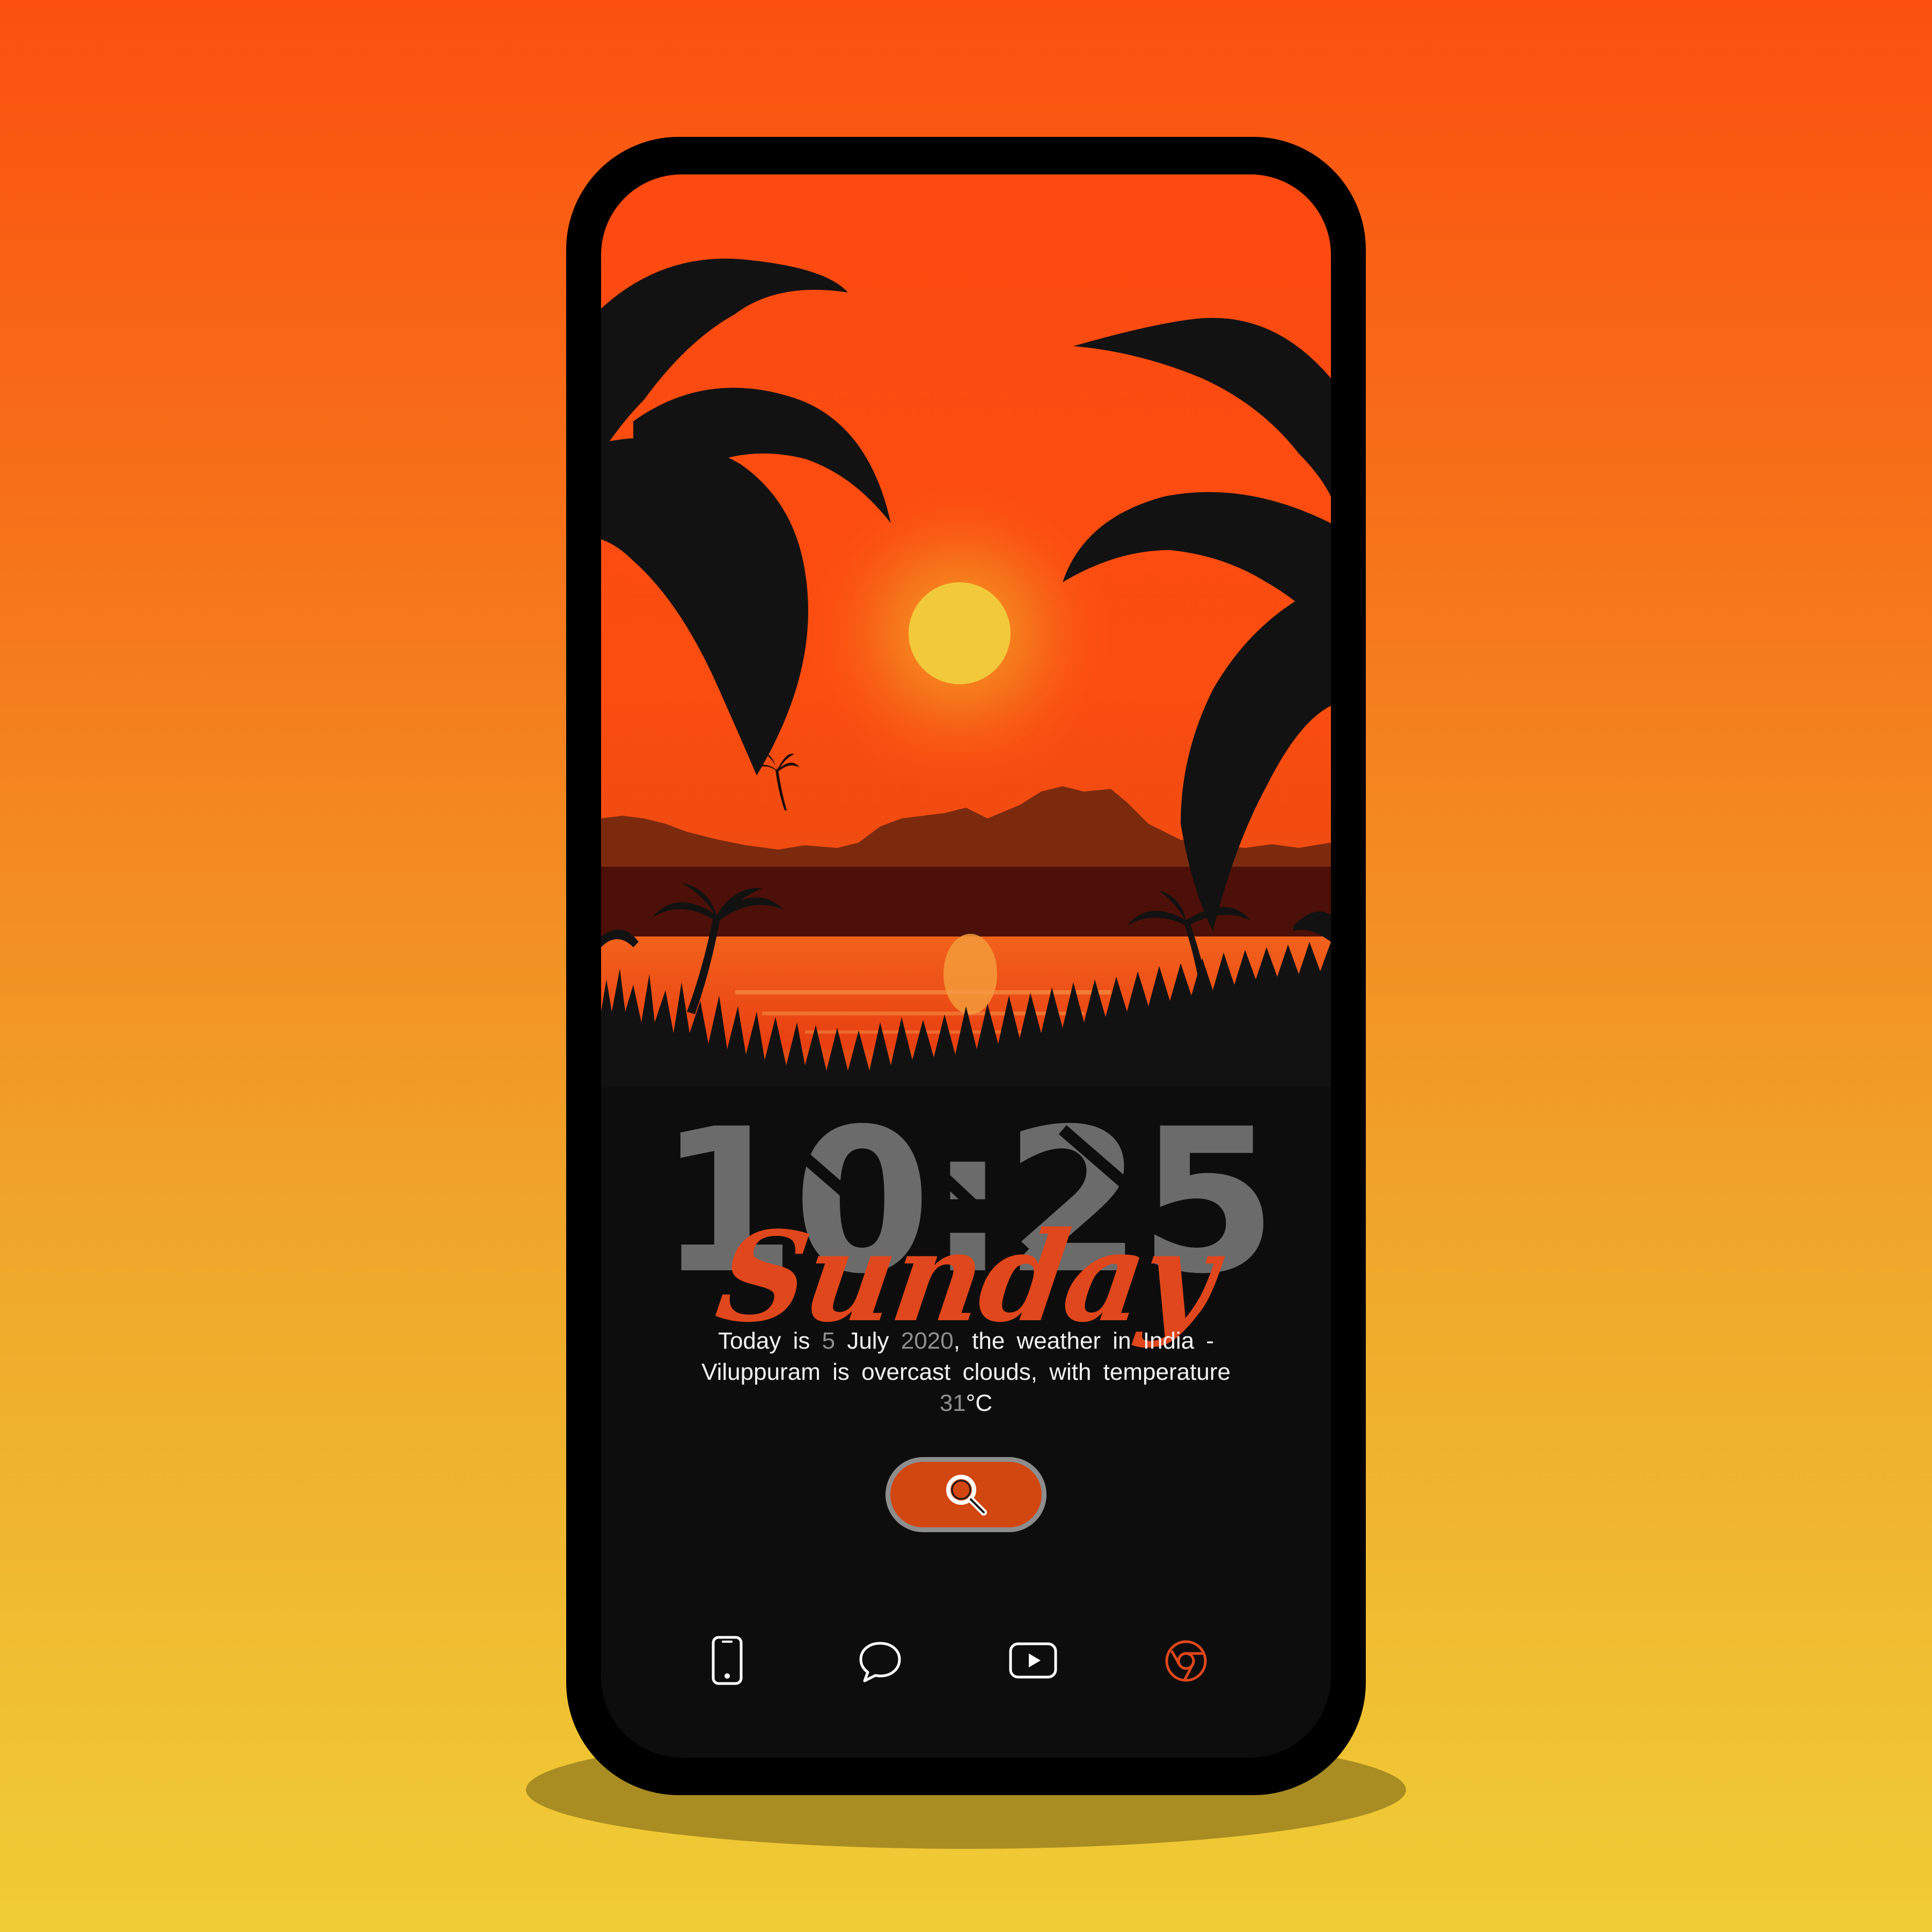 Image resolution: width=1932 pixels, height=1932 pixels. What do you see at coordinates (1083, 1341) in the screenshot?
I see `weather-middle: , the weather in India -` at bounding box center [1083, 1341].